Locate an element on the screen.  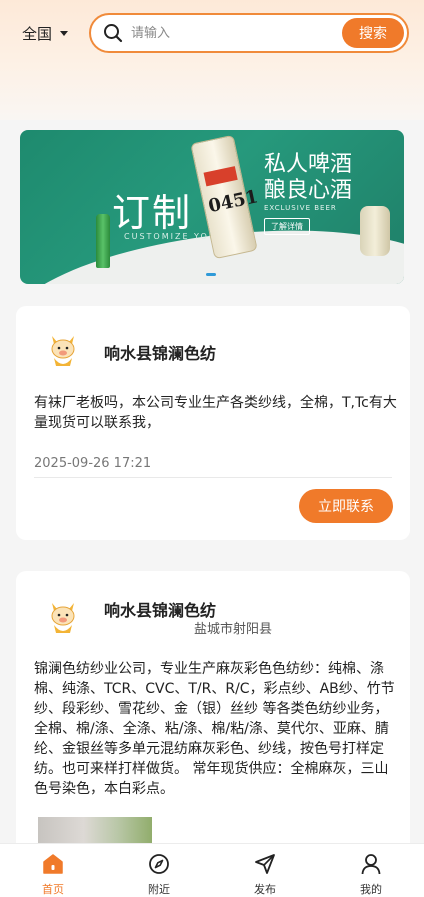
nav-label-home: 首页 is located at coordinates (53, 889).